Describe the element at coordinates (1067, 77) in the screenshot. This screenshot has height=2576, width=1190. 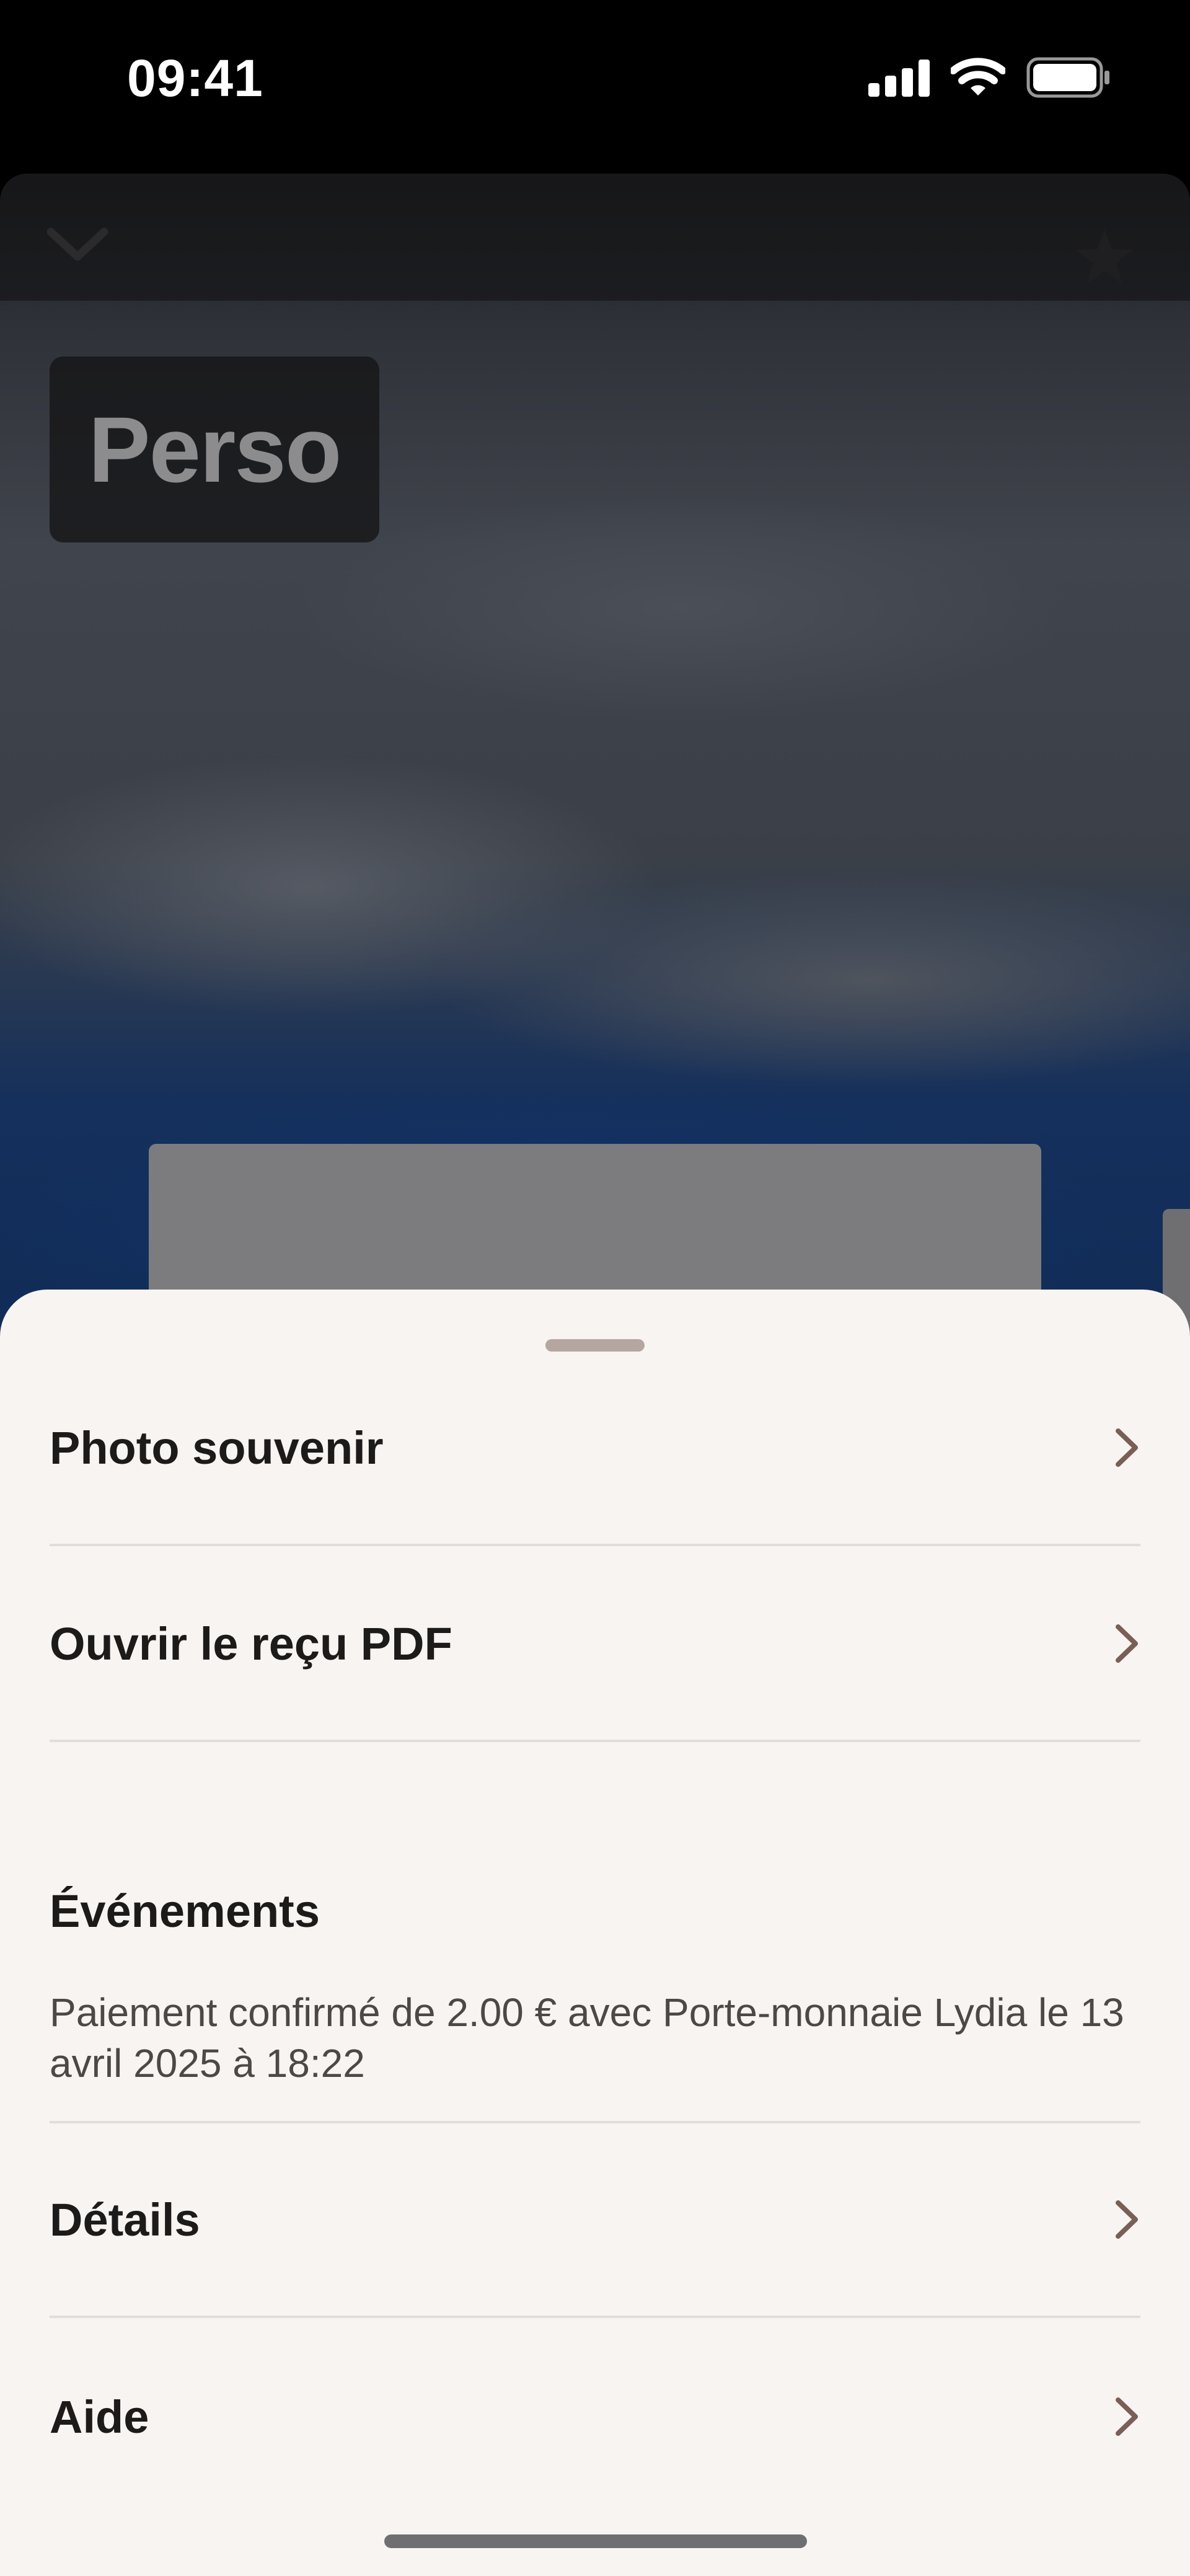
I see `battery-icon` at that location.